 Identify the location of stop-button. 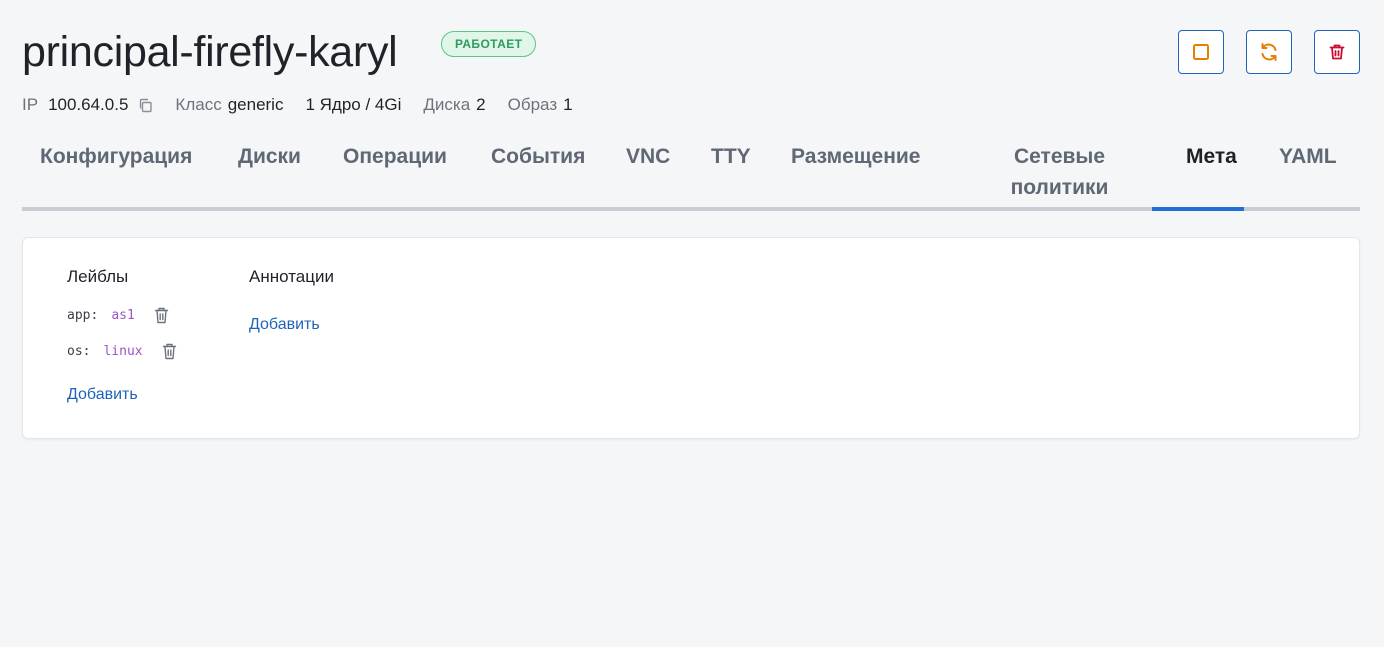
(1201, 52).